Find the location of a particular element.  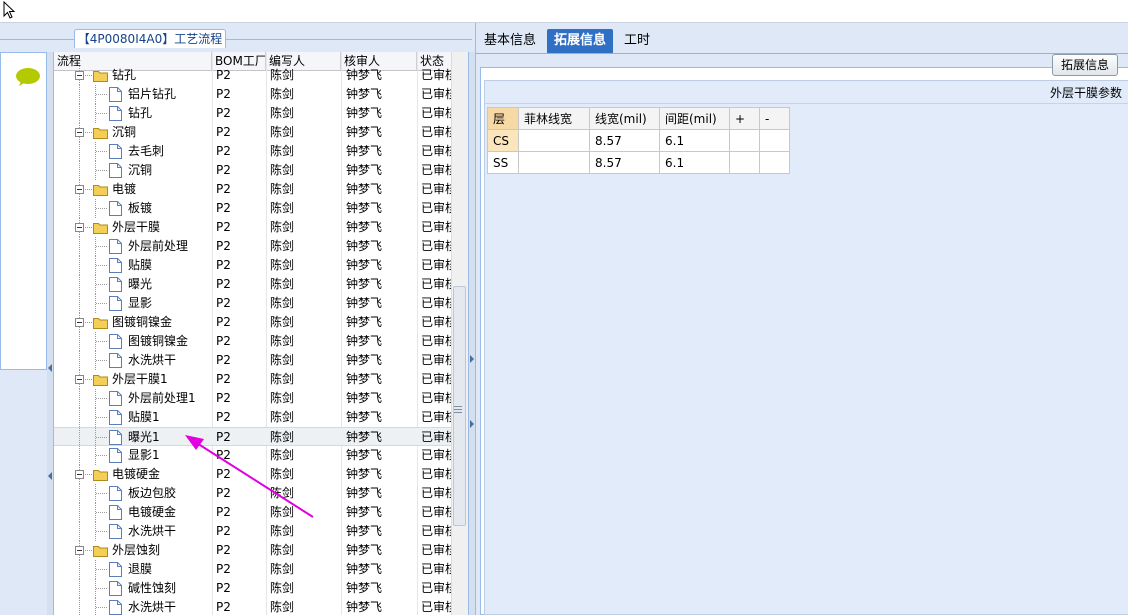

tree-item-row: 钻孔 P2 陈剑 钟梦飞 已审核 is located at coordinates (254, 113).